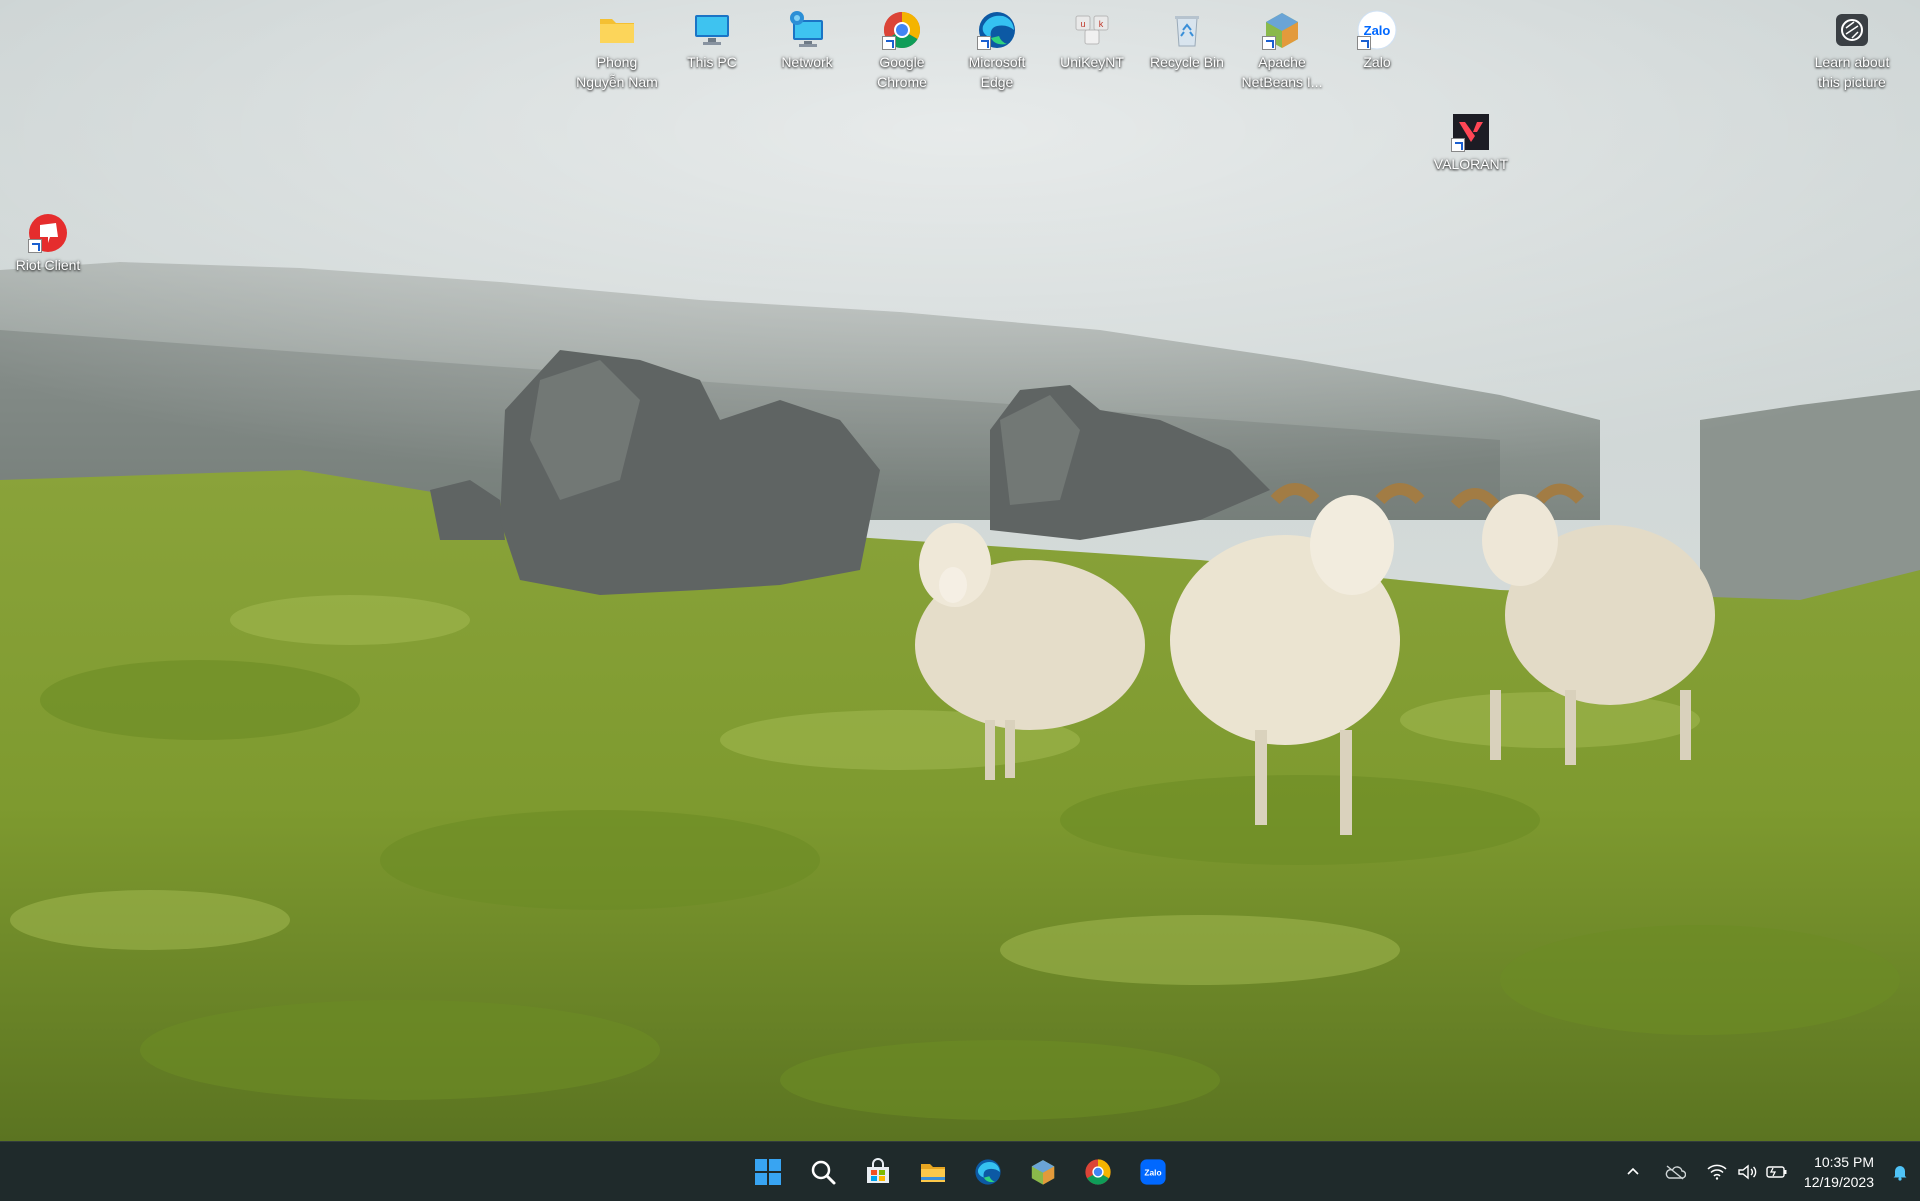 This screenshot has width=1920, height=1201. I want to click on desktop-icon-this-pc: This PC, so click(712, 38).